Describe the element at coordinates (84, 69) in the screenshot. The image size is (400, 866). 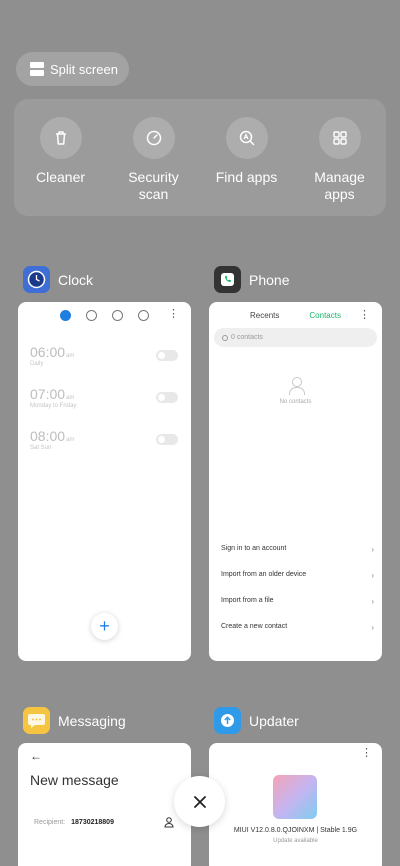
I see `split-screen-label: Split screen` at that location.